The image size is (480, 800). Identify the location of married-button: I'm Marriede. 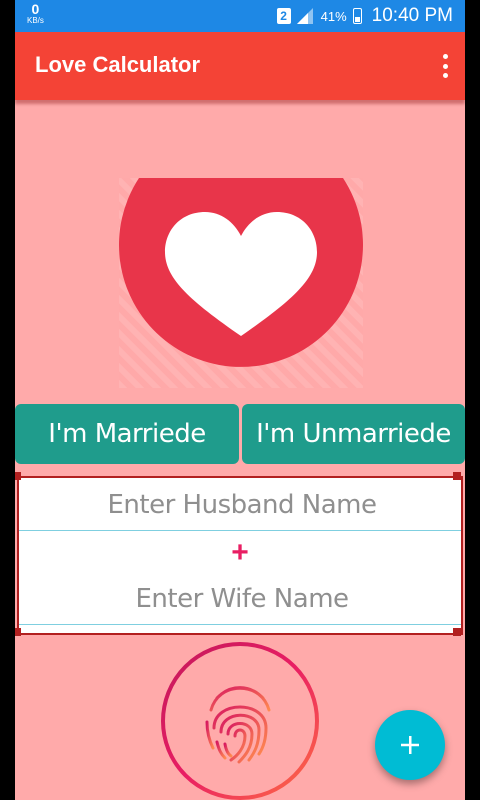
(127, 434).